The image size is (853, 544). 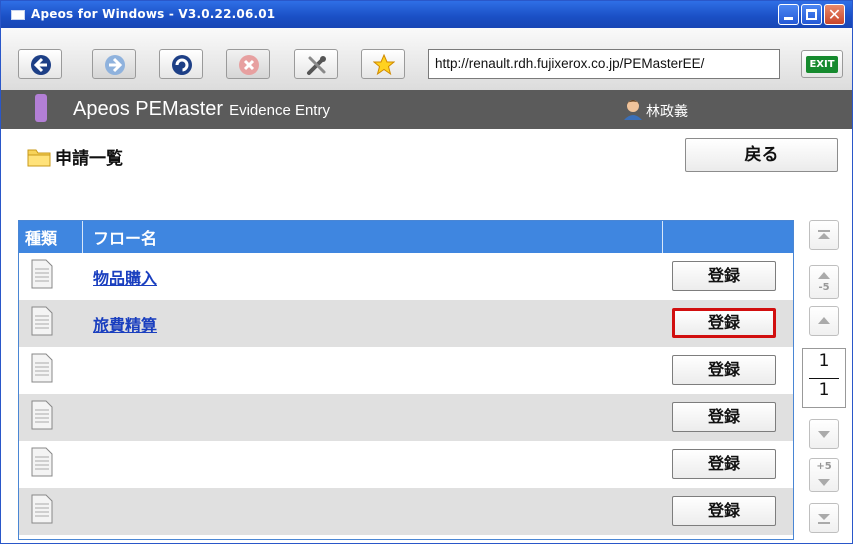 I want to click on arrow-right-icon, so click(x=115, y=65).